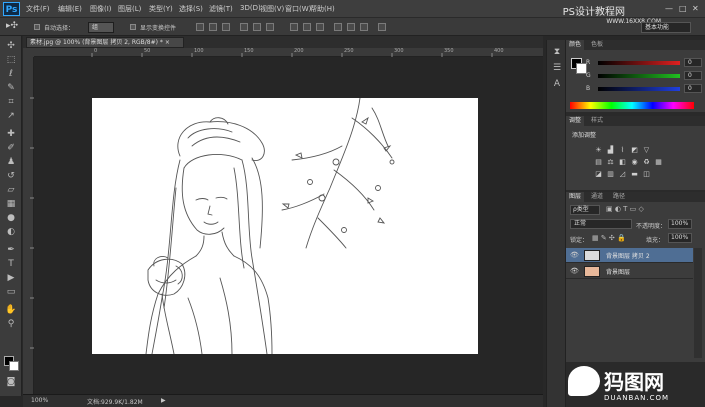 The image size is (705, 407). I want to click on menu-edit: 编辑(E), so click(70, 9).